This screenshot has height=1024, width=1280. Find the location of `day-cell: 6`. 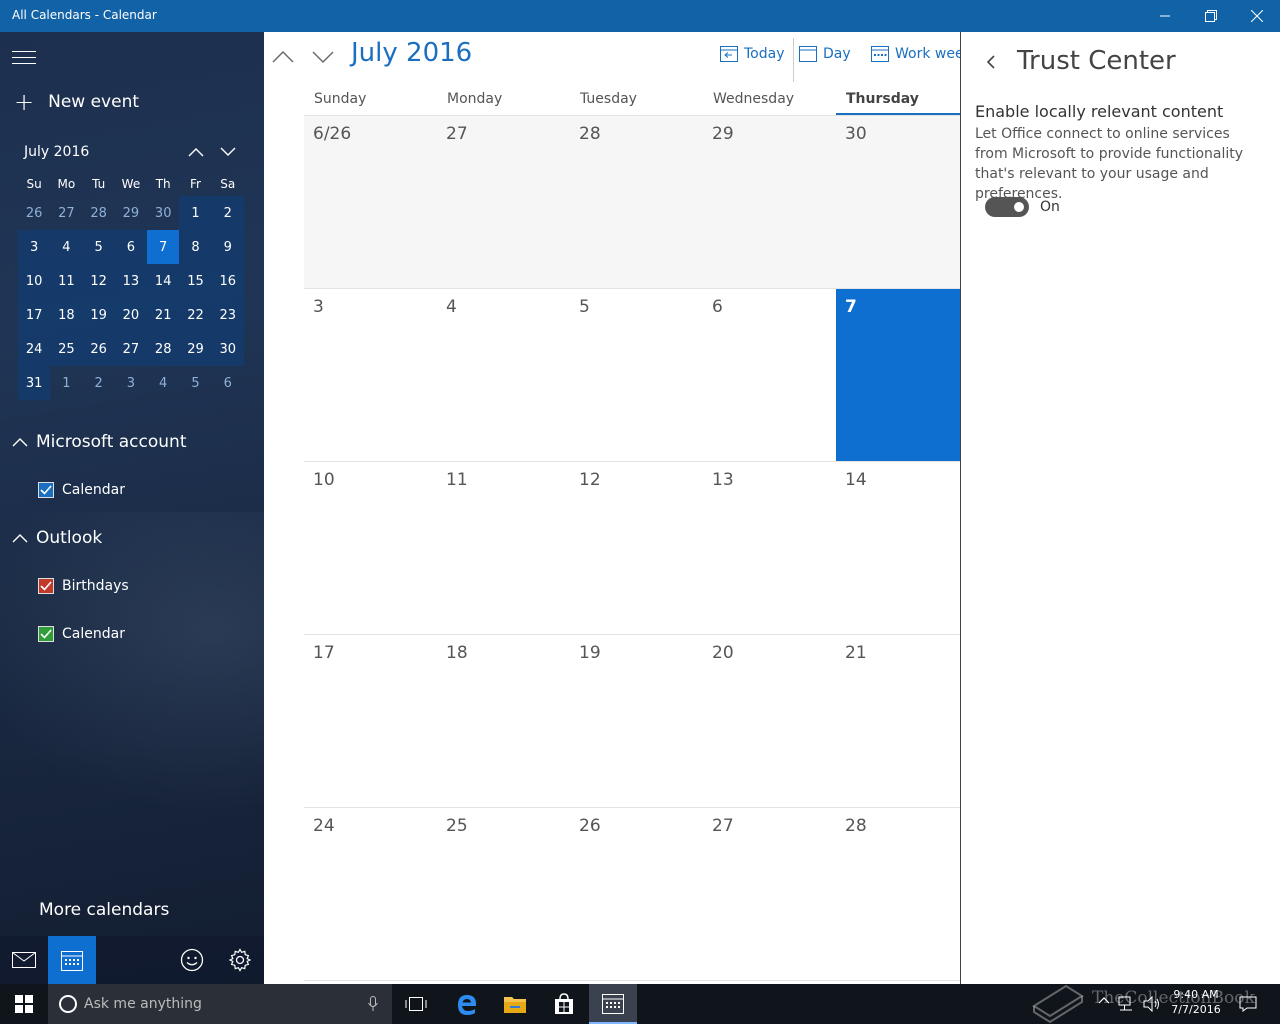

day-cell: 6 is located at coordinates (769, 375).